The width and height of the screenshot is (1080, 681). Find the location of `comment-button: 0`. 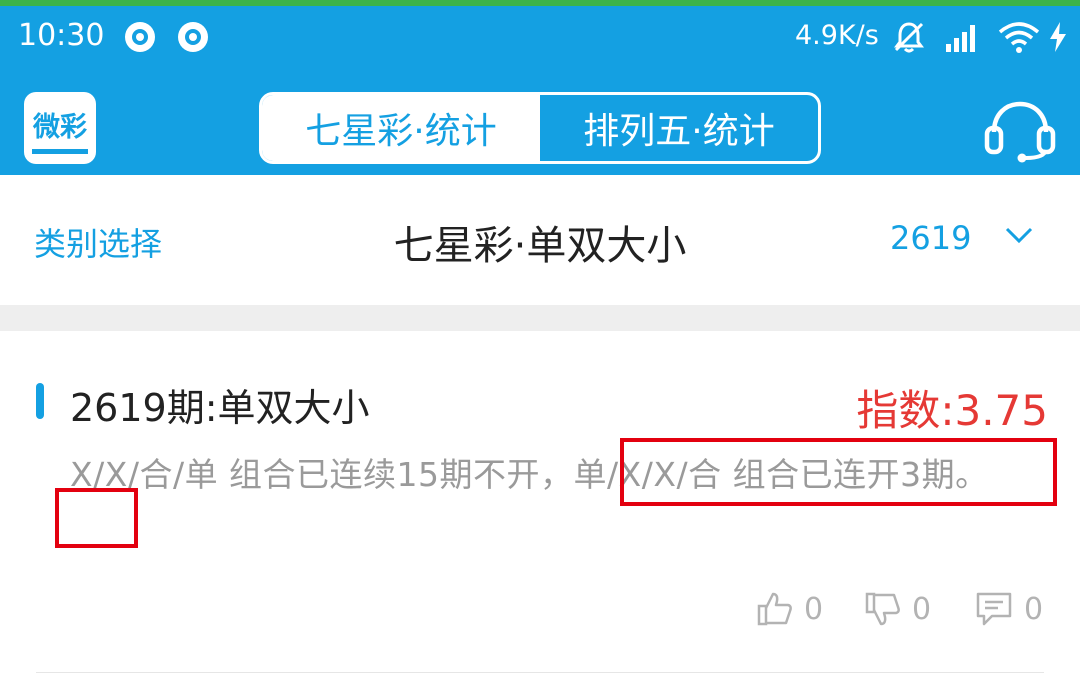

comment-button: 0 is located at coordinates (1008, 609).